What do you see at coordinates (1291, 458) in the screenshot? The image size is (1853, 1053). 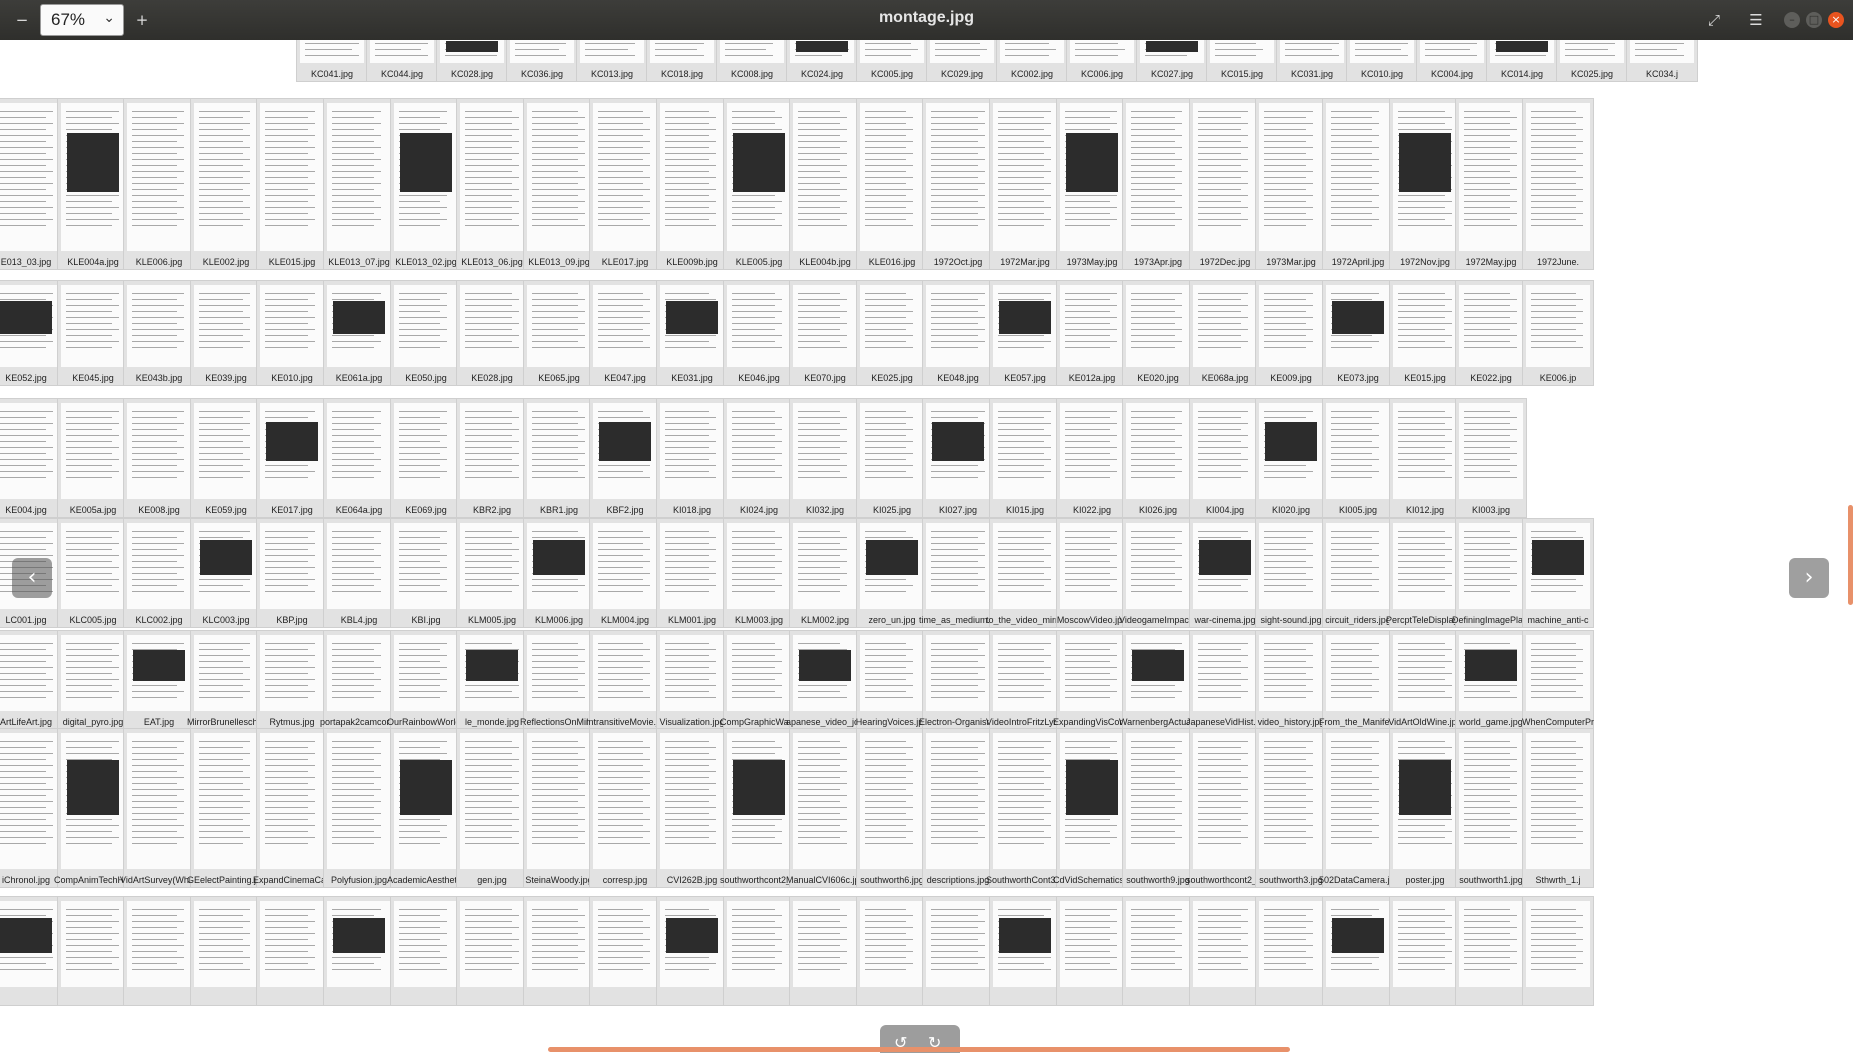 I see `thumbnail: KI020.jpg` at bounding box center [1291, 458].